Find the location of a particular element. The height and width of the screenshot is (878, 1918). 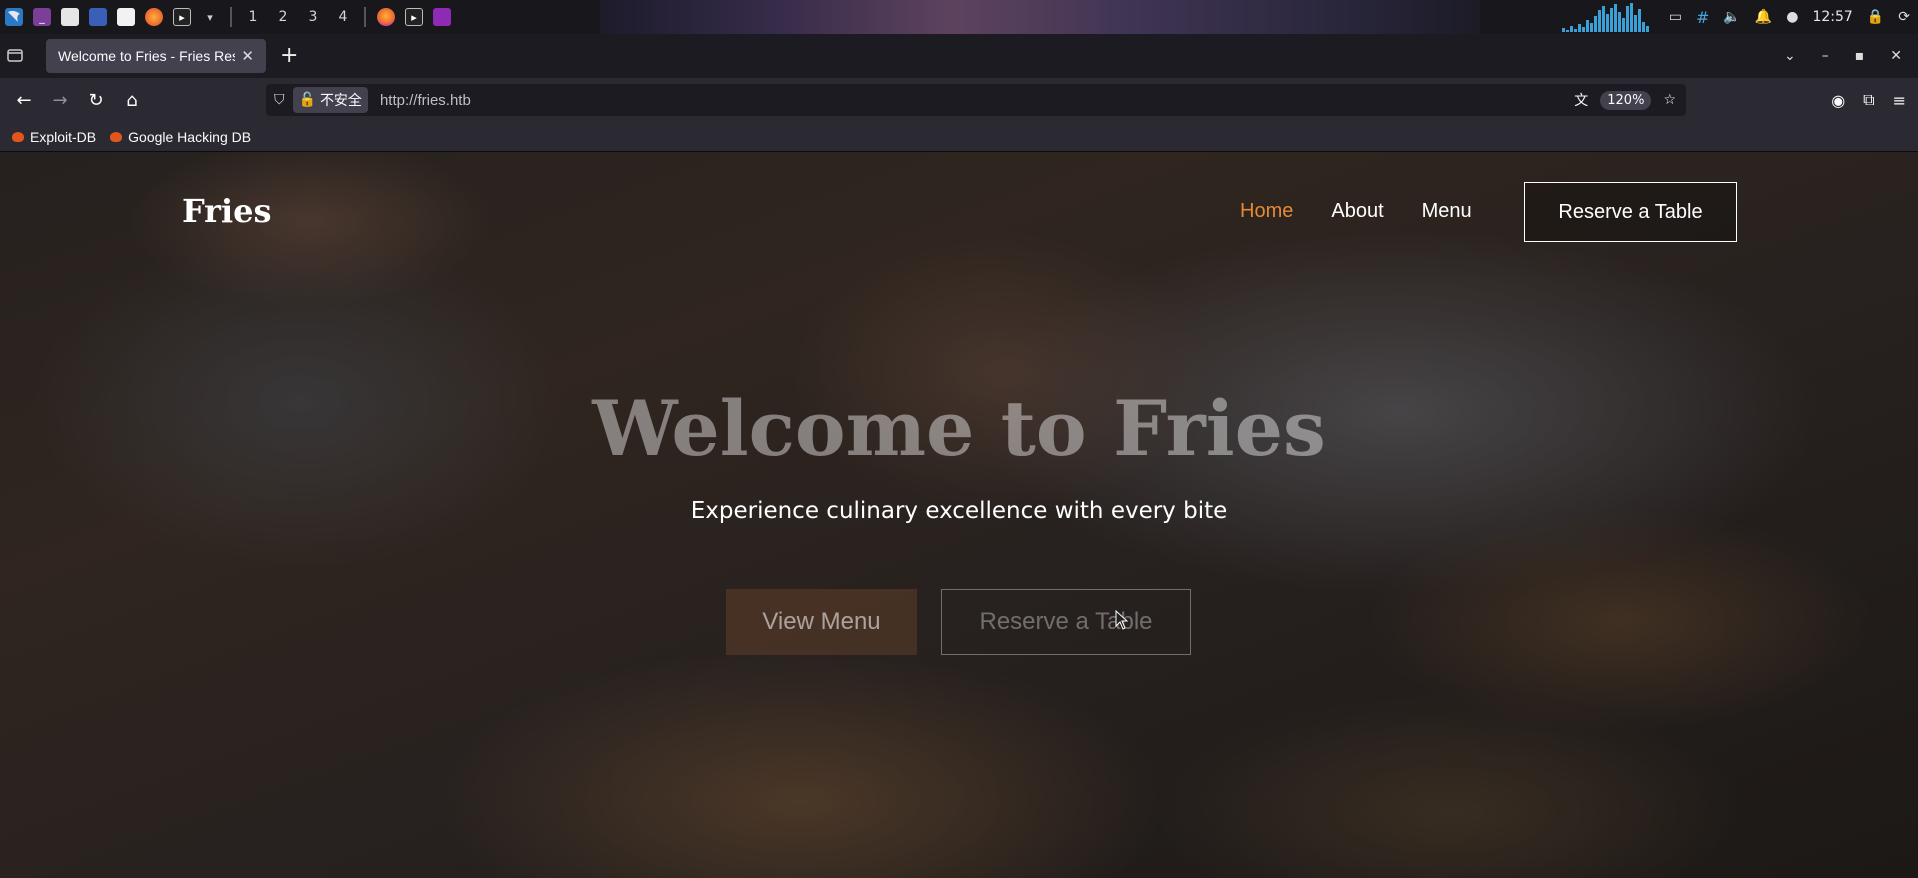

close-icon: ✕ is located at coordinates (247, 56).